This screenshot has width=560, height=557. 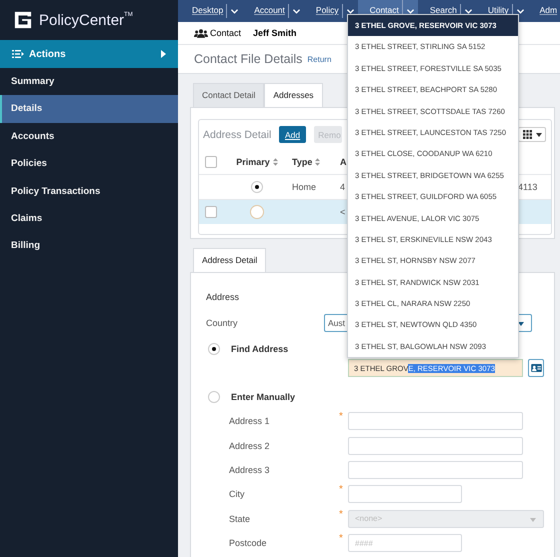 What do you see at coordinates (248, 59) in the screenshot?
I see `page-title: Contact File Details` at bounding box center [248, 59].